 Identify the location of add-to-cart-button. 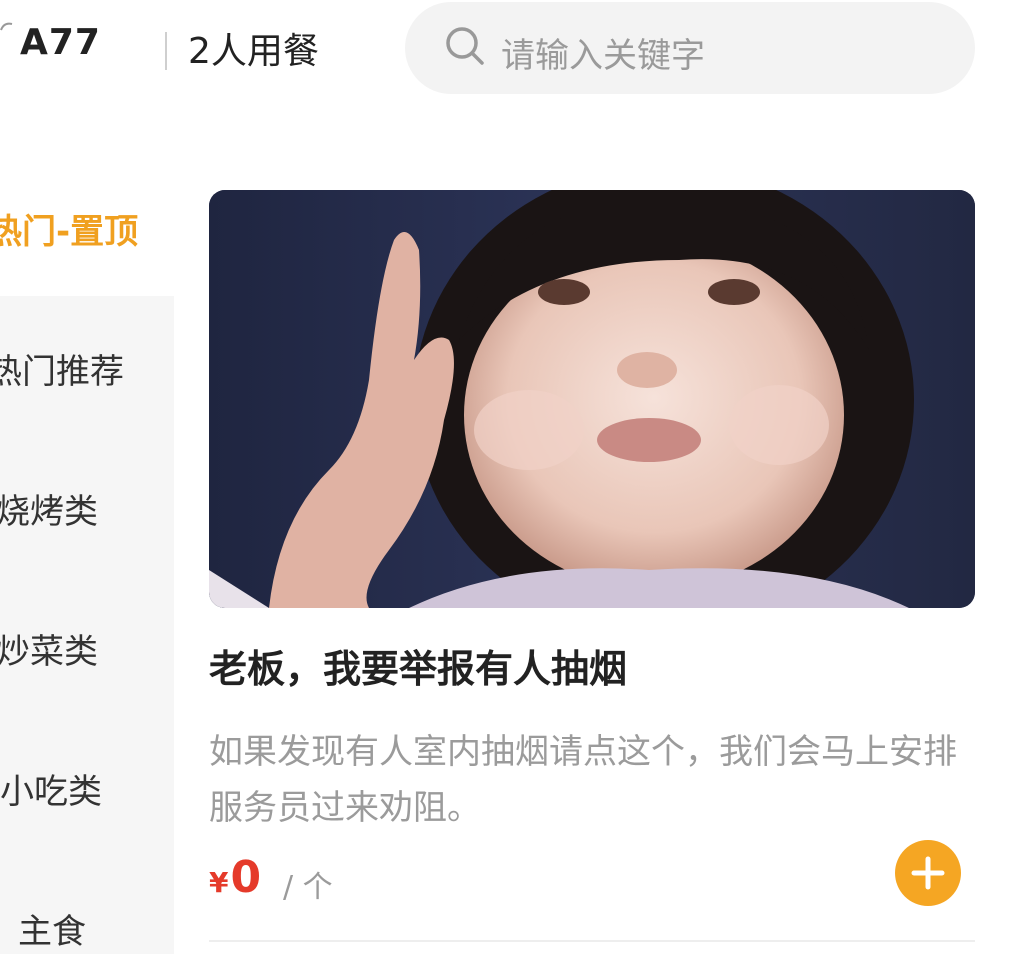
(928, 873).